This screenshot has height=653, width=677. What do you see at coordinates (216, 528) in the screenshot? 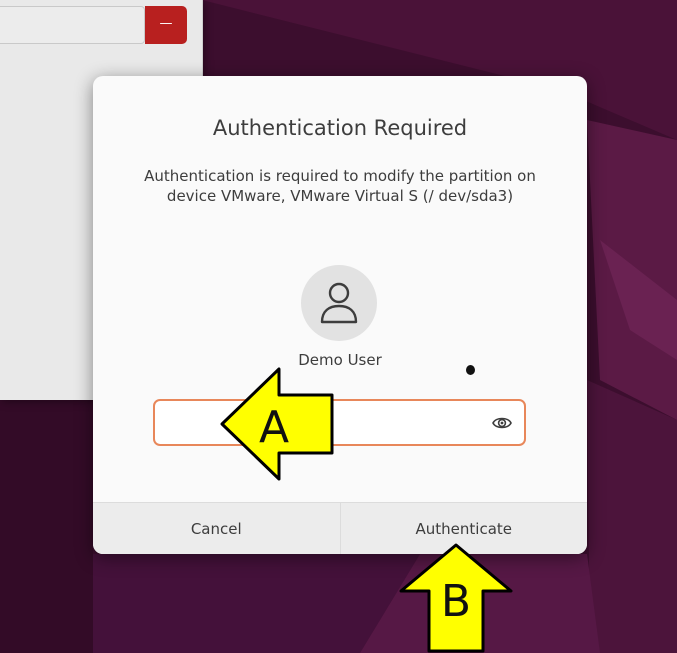
I see `cancel-button: Cancel` at bounding box center [216, 528].